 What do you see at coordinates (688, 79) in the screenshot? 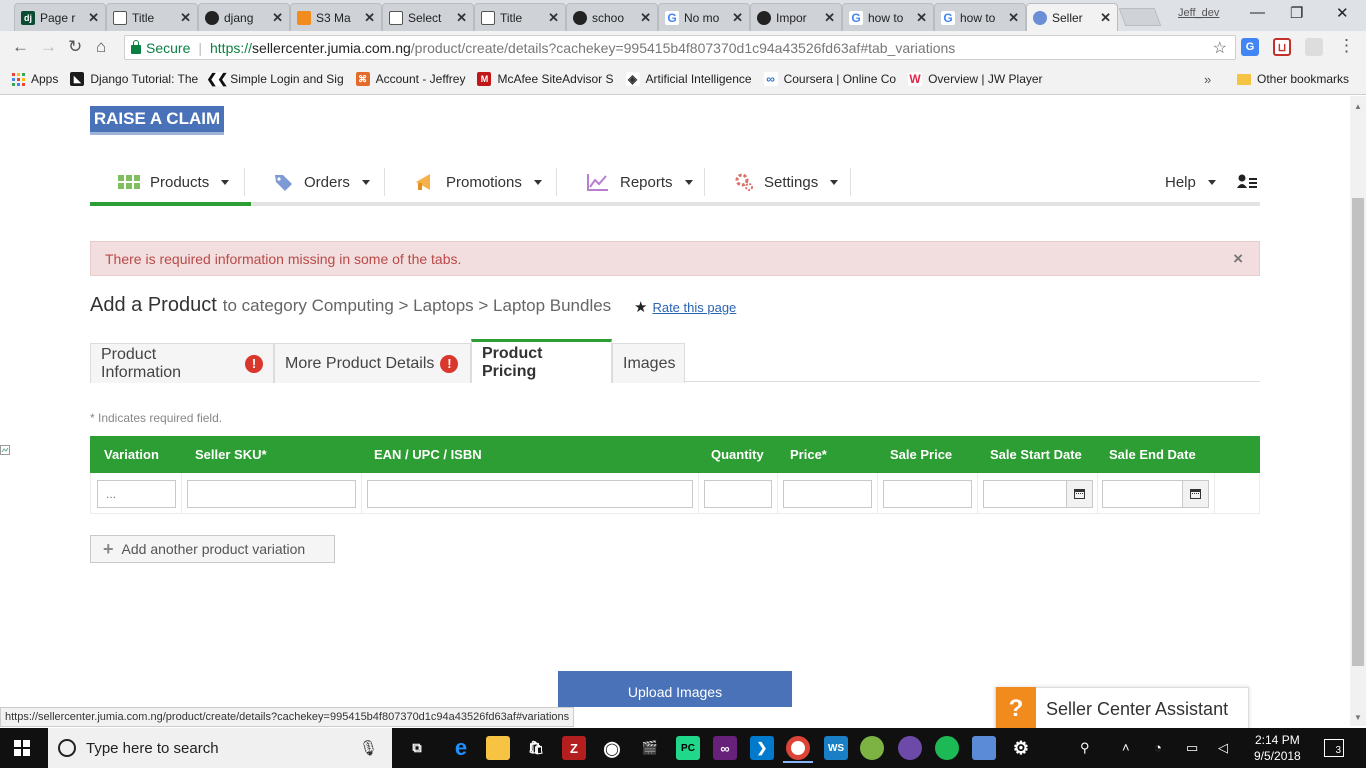
I see `bookmark-item: ◈ Artificial Intelligence` at bounding box center [688, 79].